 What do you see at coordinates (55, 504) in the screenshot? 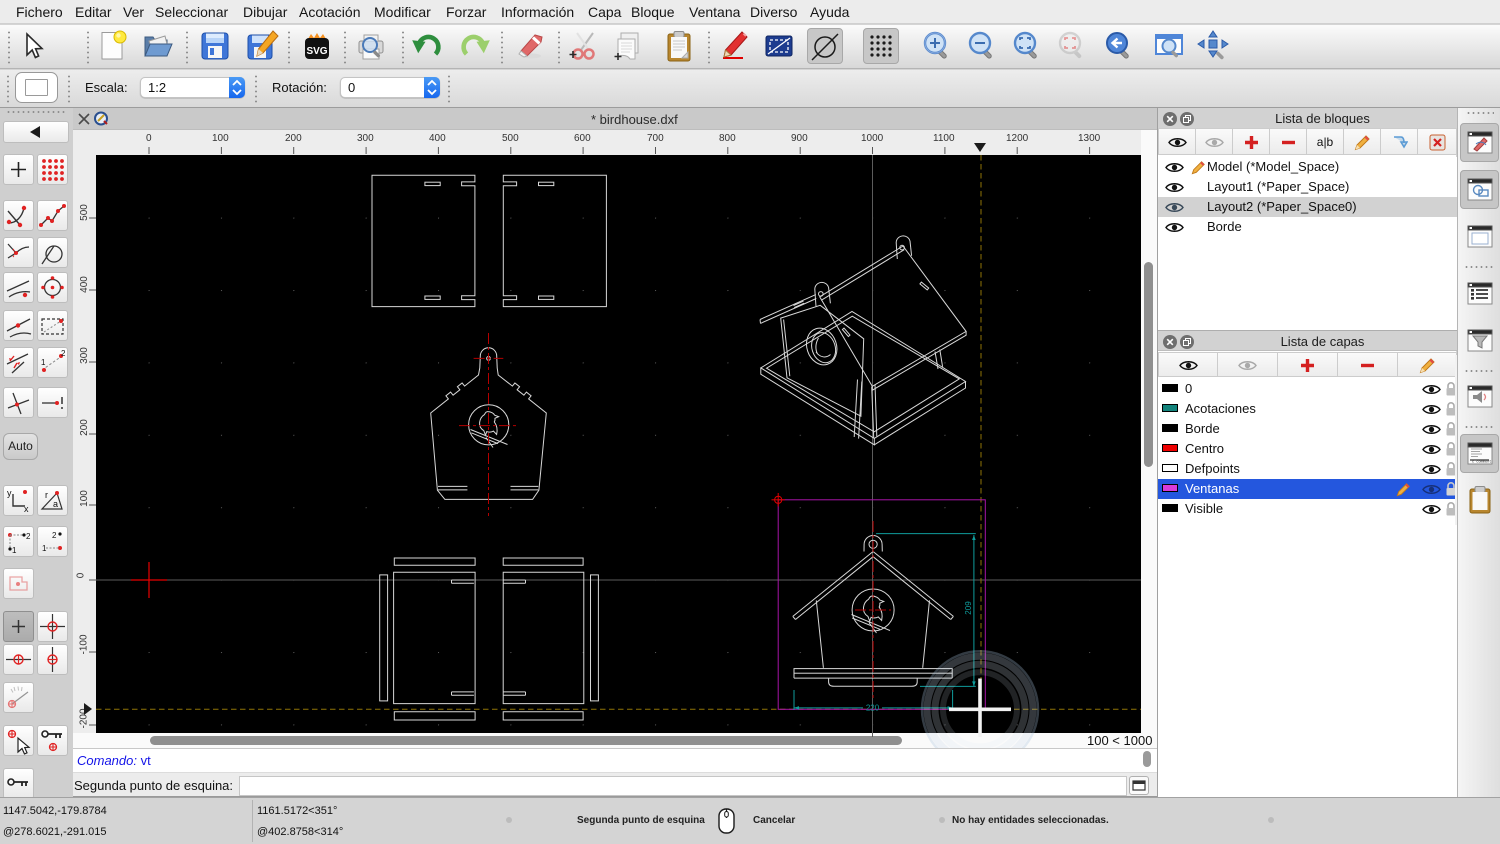
I see `svg-text: a` at bounding box center [55, 504].